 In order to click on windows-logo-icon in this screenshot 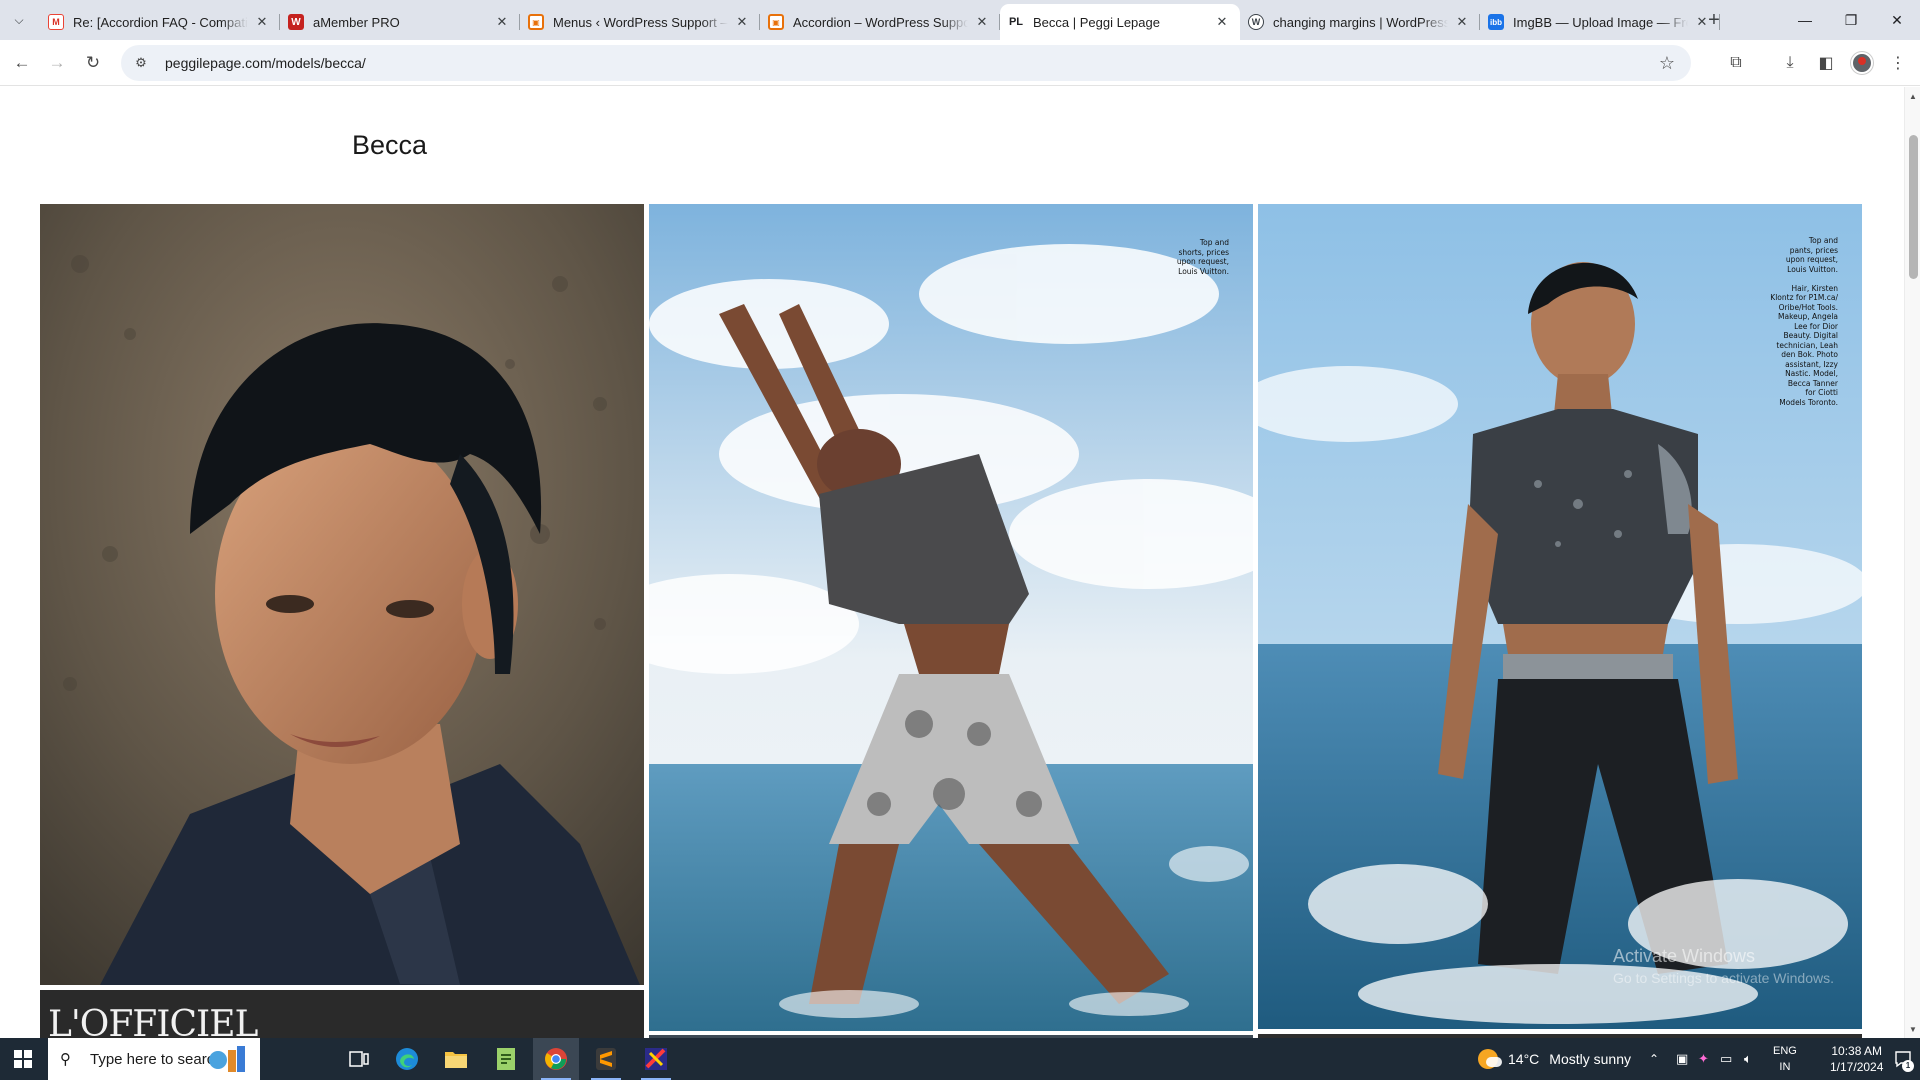, I will do `click(23, 1059)`.